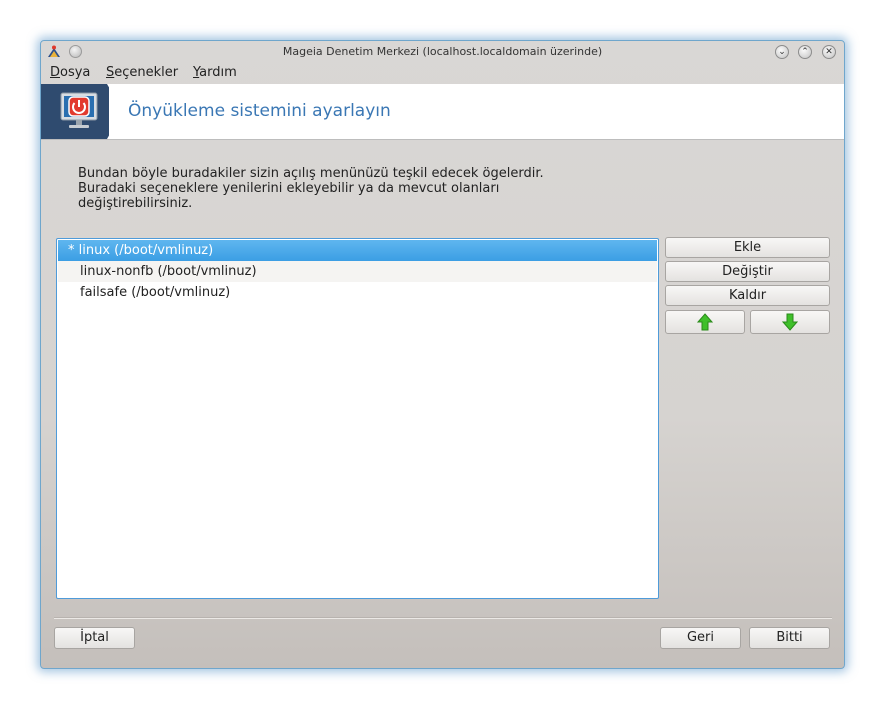  Describe the element at coordinates (700, 638) in the screenshot. I see `back-button: Geri` at that location.